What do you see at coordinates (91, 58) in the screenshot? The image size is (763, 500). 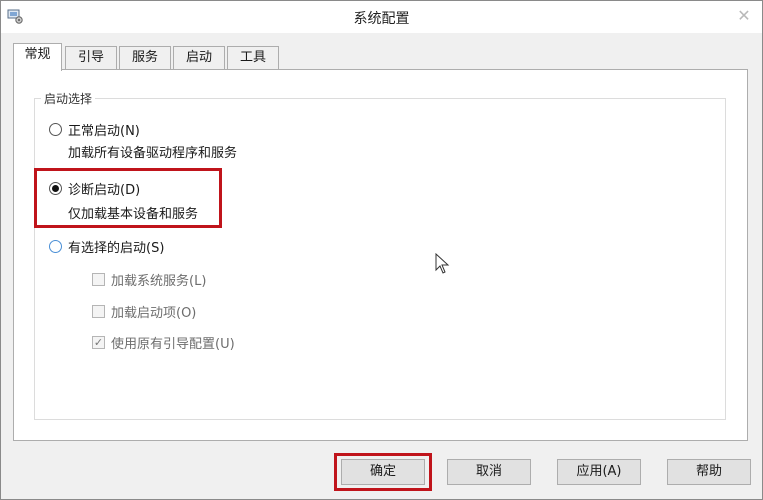 I see `tab-boot: 引导` at bounding box center [91, 58].